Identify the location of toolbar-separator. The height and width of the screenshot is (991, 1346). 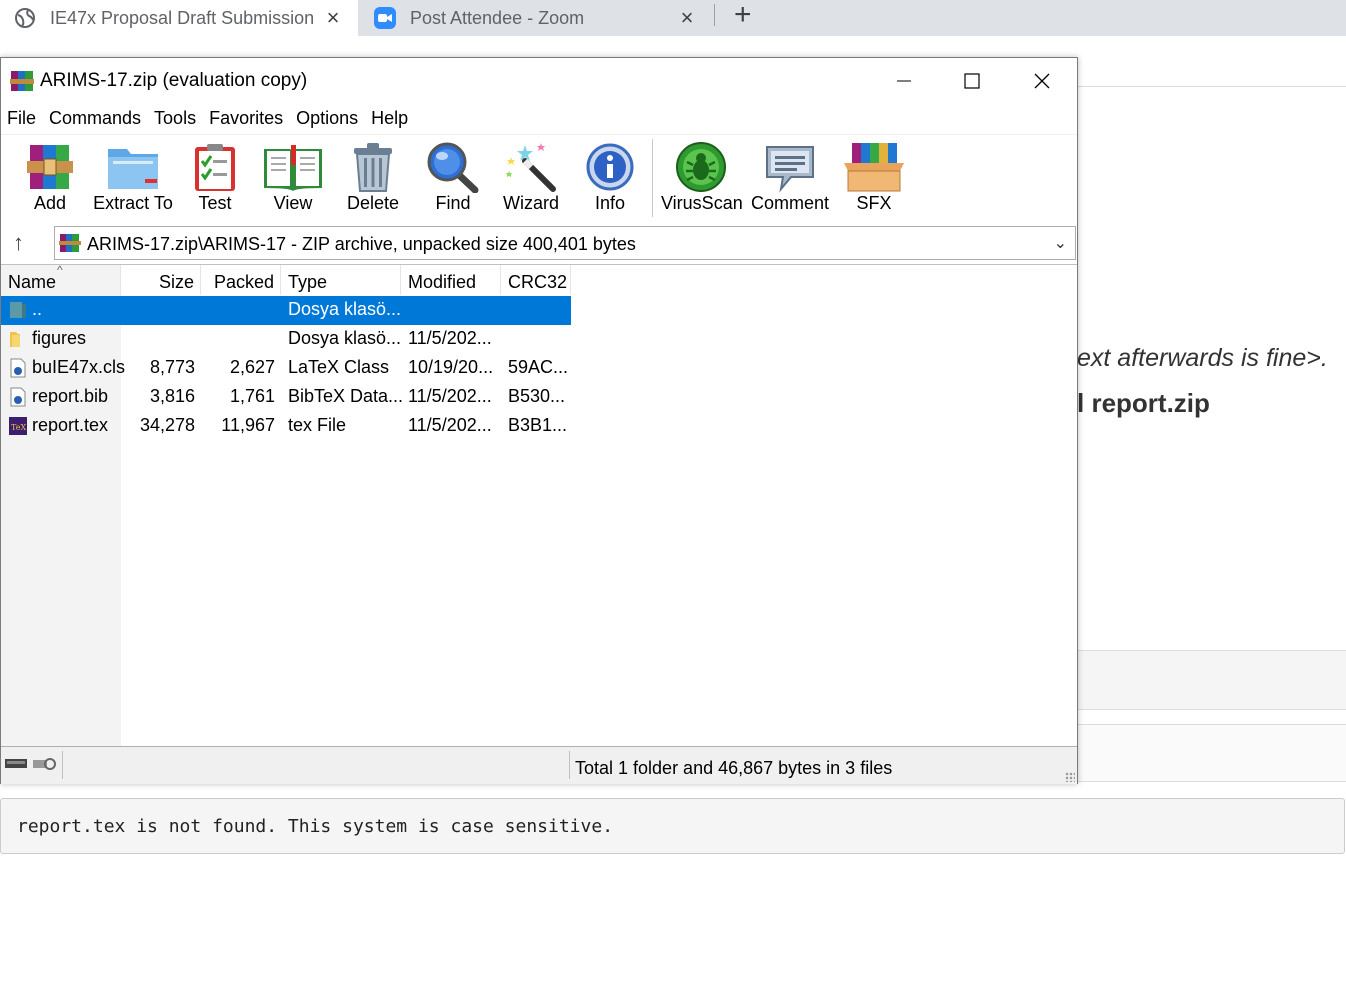
(652, 178).